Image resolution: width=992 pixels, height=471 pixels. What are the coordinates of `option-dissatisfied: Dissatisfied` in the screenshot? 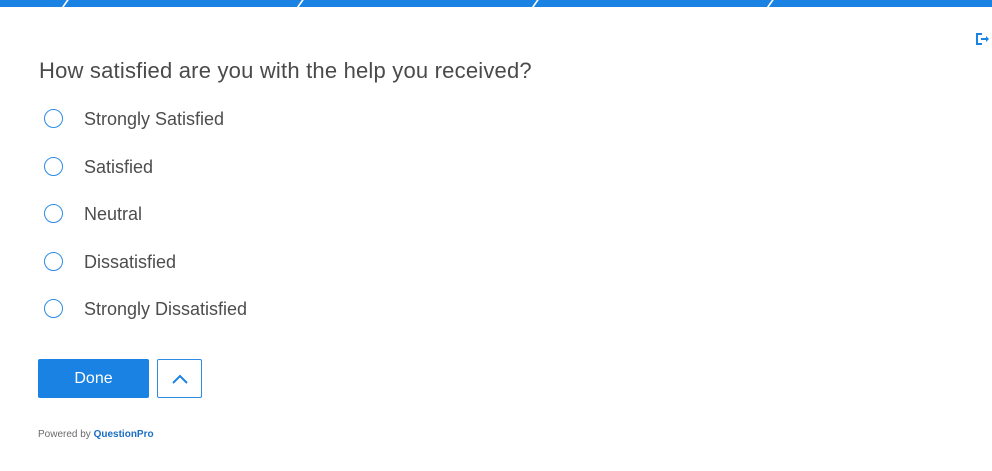 It's located at (145, 273).